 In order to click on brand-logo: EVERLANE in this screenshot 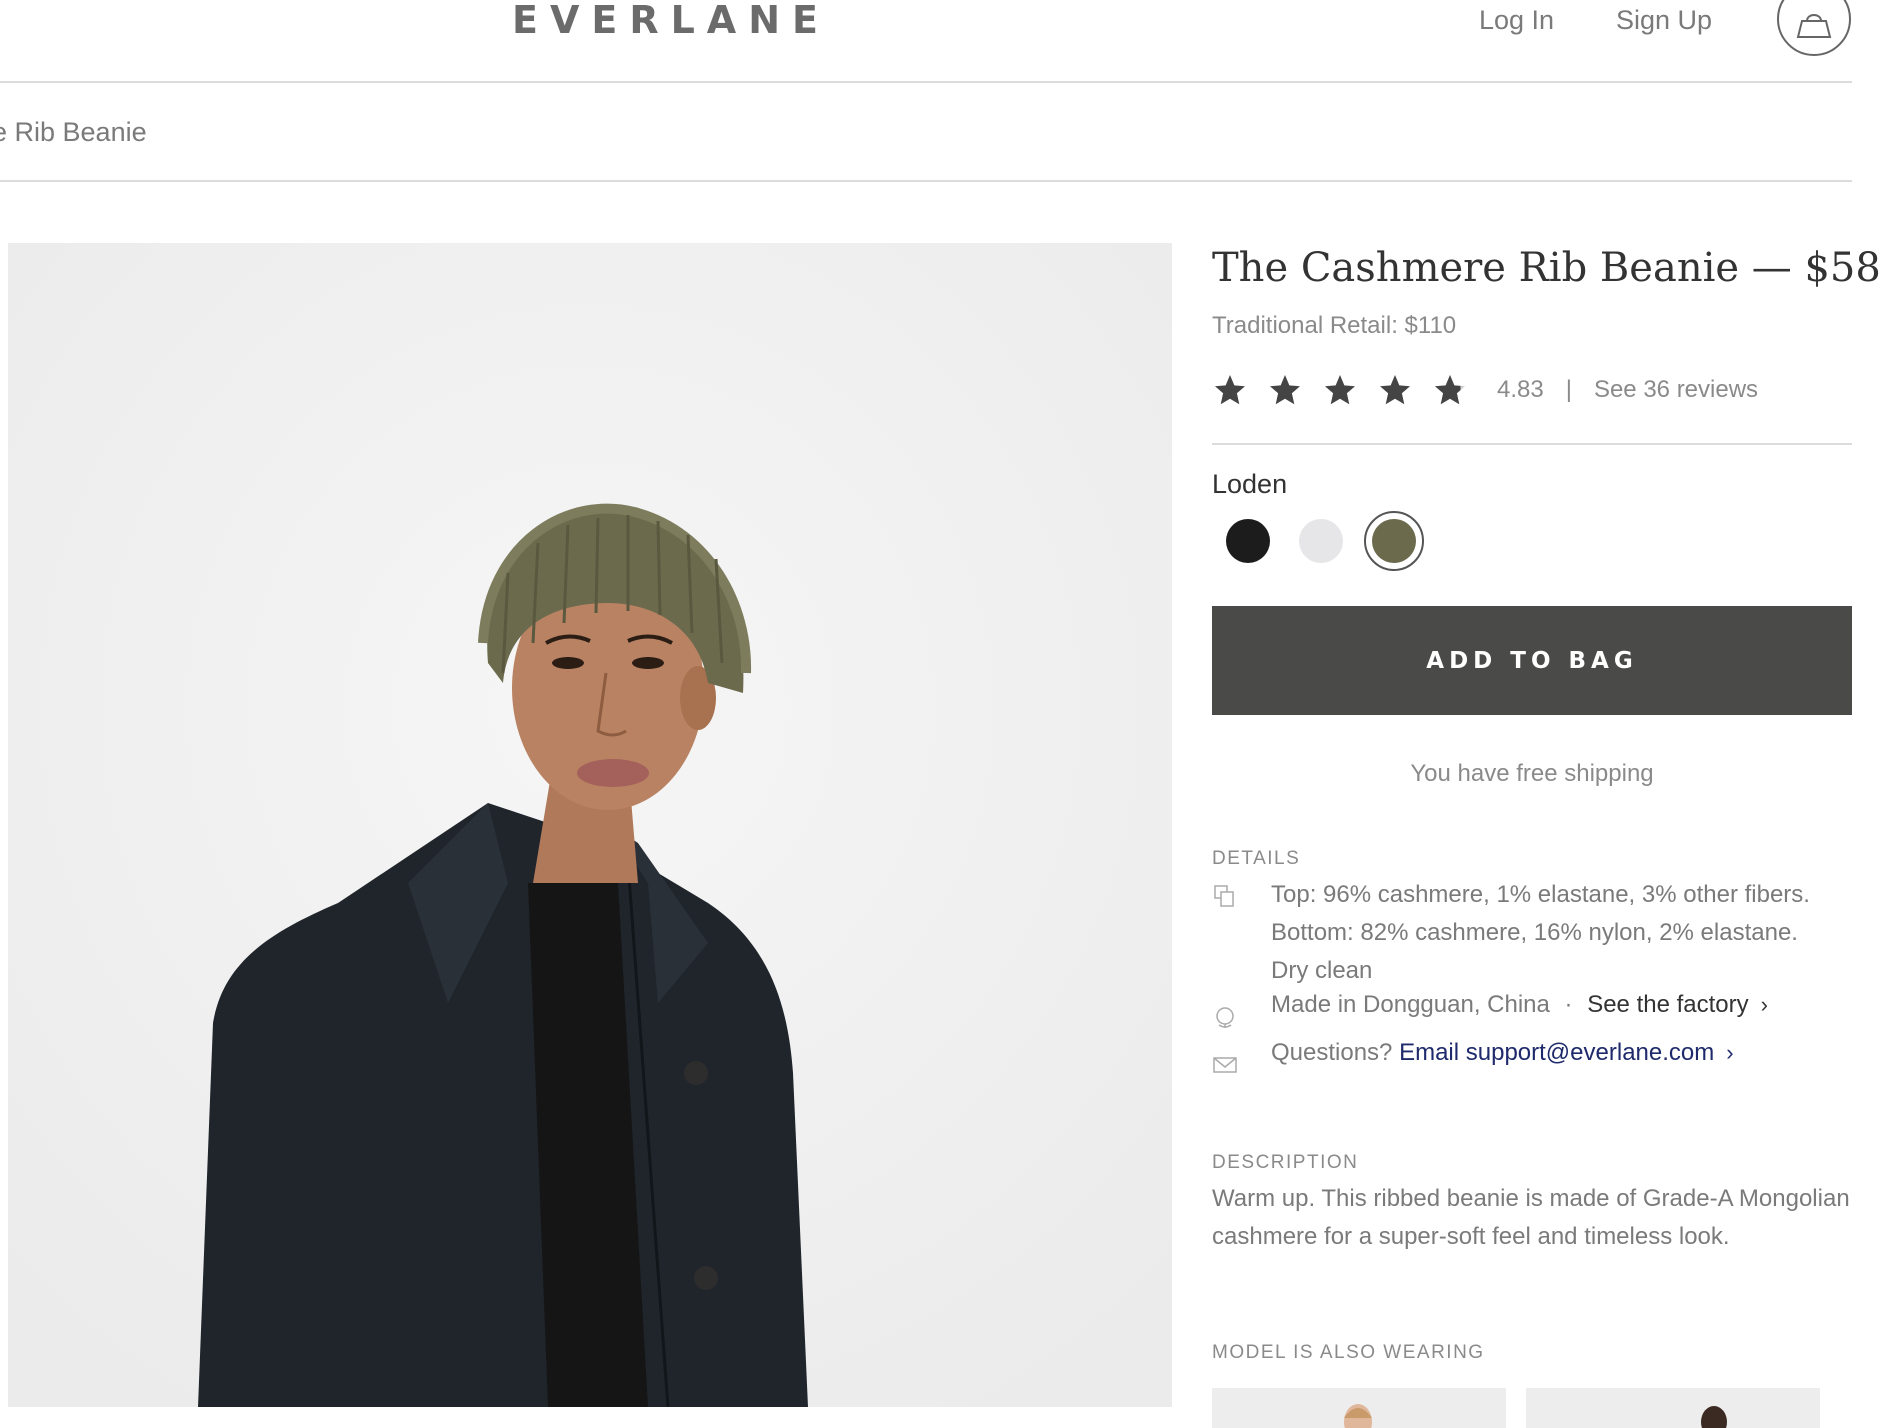, I will do `click(671, 20)`.